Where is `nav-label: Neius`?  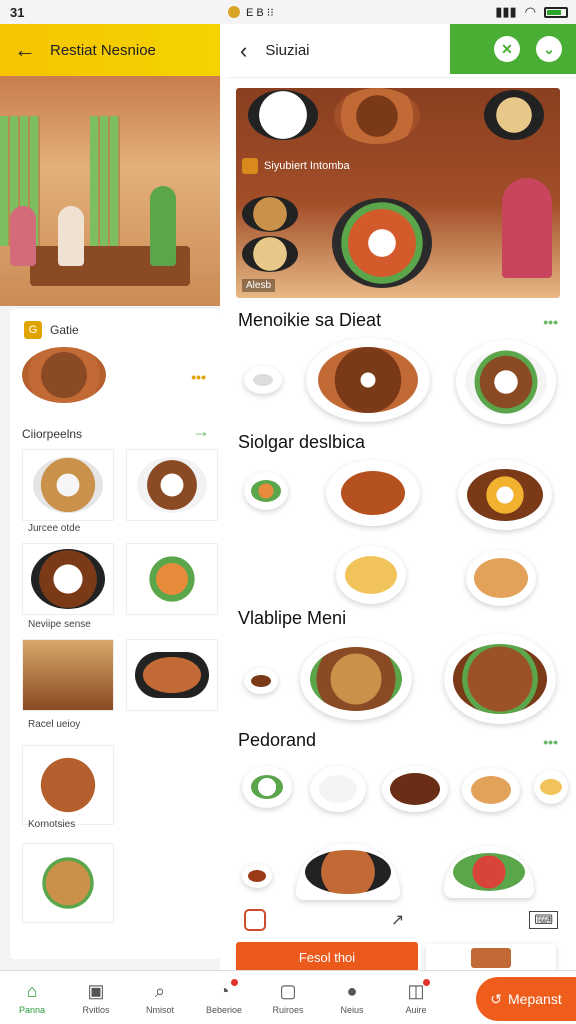
nav-label: Neius is located at coordinates (352, 1009).